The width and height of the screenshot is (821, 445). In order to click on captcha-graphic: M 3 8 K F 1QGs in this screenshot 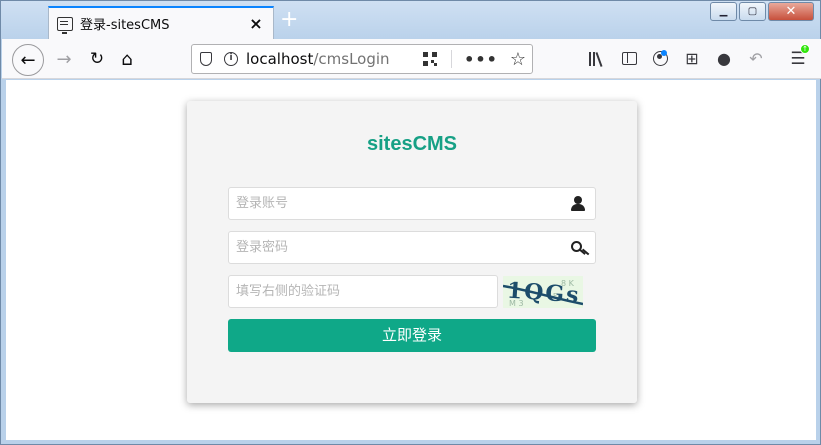, I will do `click(543, 292)`.